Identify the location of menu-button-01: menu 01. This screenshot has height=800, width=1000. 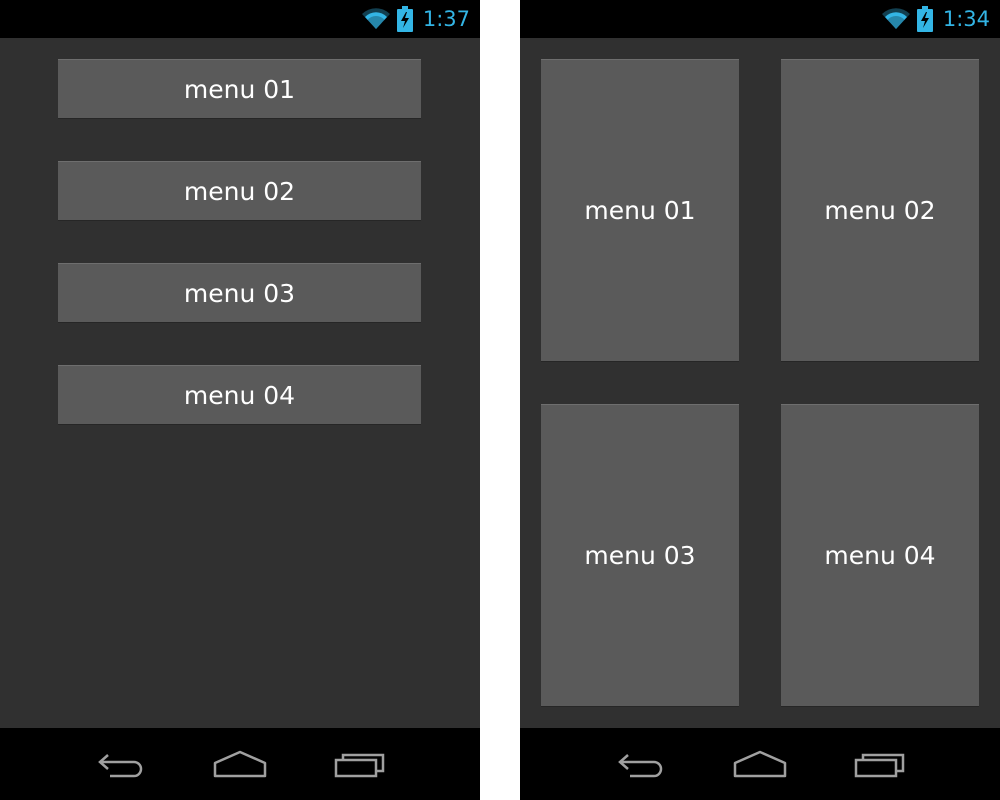
(239, 89).